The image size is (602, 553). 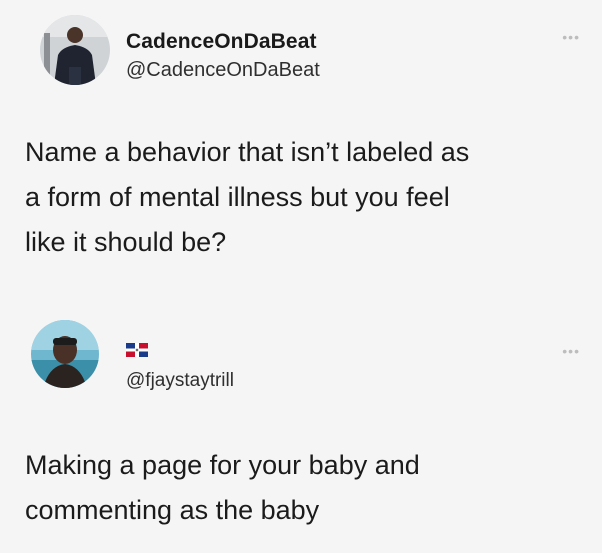 I want to click on dominican-republic-flag-icon, so click(x=137, y=350).